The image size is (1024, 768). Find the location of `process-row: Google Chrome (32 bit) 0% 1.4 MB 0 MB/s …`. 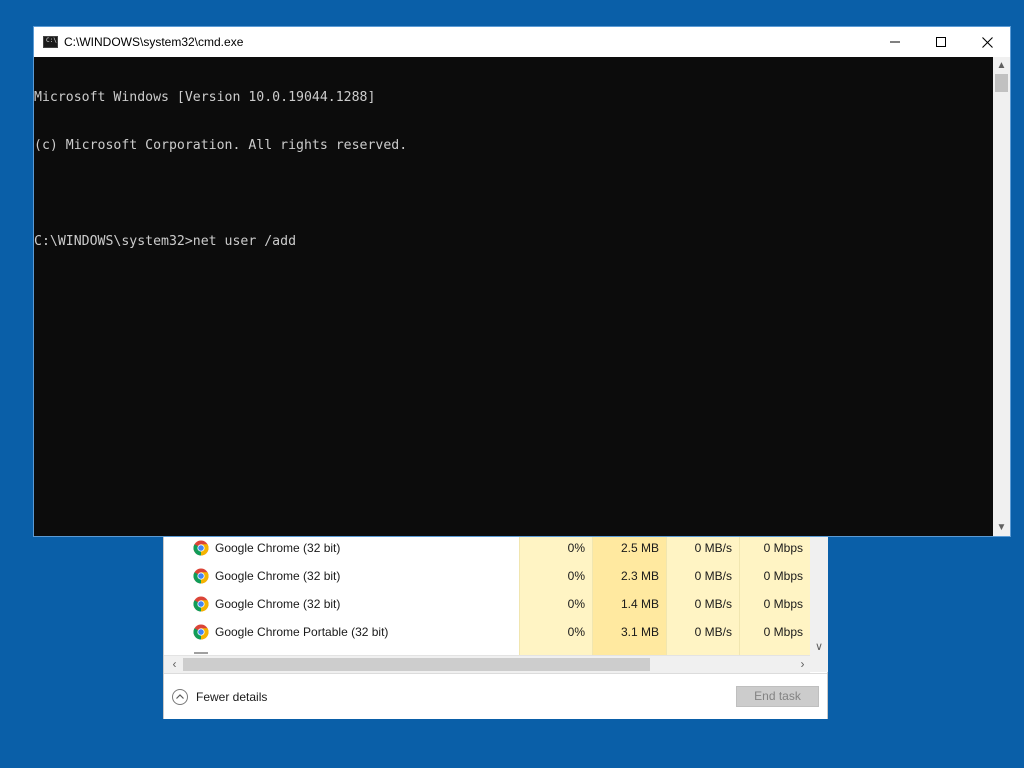

process-row: Google Chrome (32 bit) 0% 1.4 MB 0 MB/s … is located at coordinates (487, 604).